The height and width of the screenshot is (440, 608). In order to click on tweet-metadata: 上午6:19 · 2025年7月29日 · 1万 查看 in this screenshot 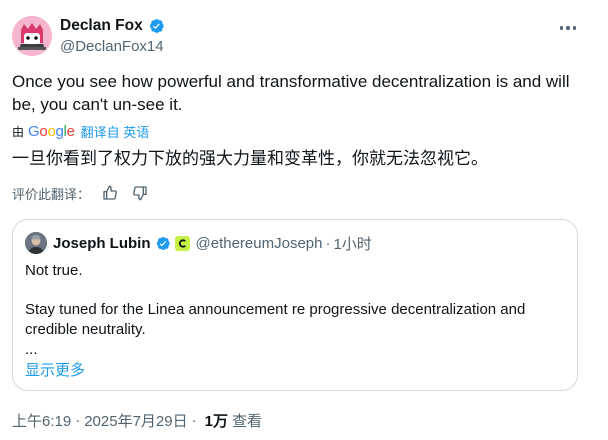, I will do `click(137, 420)`.